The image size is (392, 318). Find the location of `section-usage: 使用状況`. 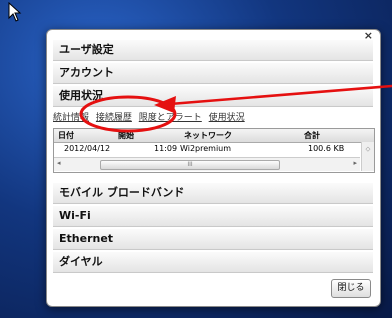

section-usage: 使用状況 is located at coordinates (213, 96).